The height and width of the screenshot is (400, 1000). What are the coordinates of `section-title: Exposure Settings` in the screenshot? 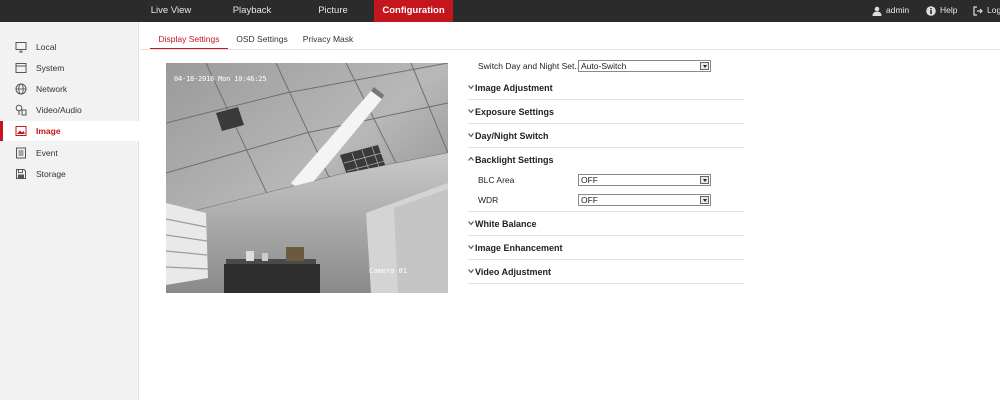 It's located at (515, 112).